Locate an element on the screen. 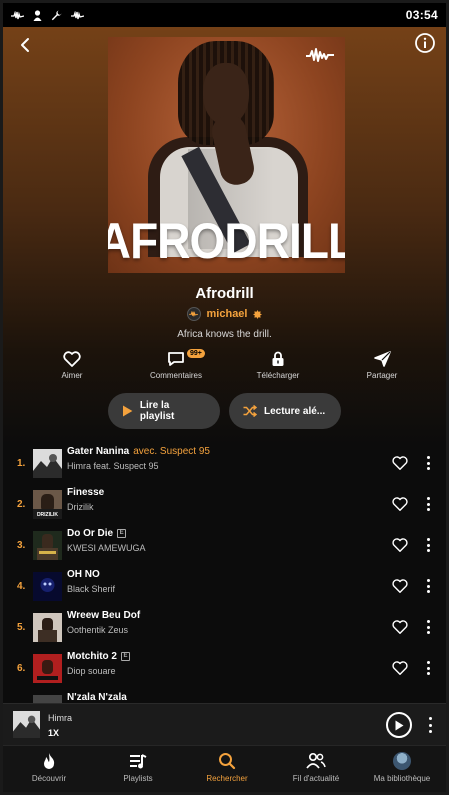 This screenshot has height=795, width=449. track-meta: Motchito 2 E Diop souare is located at coordinates (98, 663).